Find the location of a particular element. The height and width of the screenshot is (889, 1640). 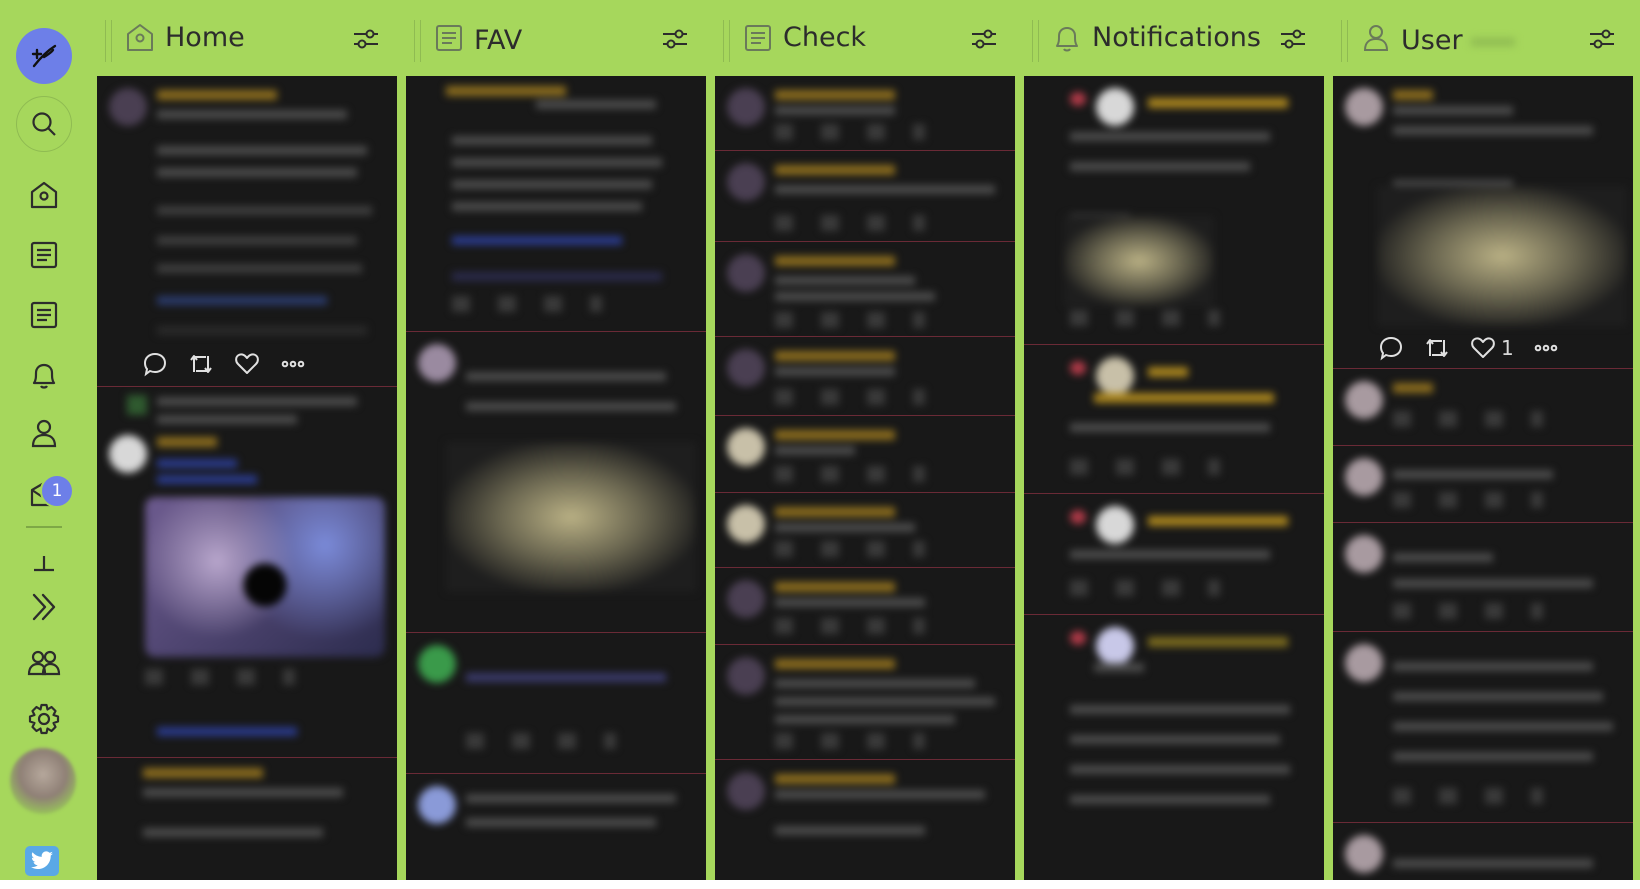

rail-settings-button is located at coordinates (44, 719).